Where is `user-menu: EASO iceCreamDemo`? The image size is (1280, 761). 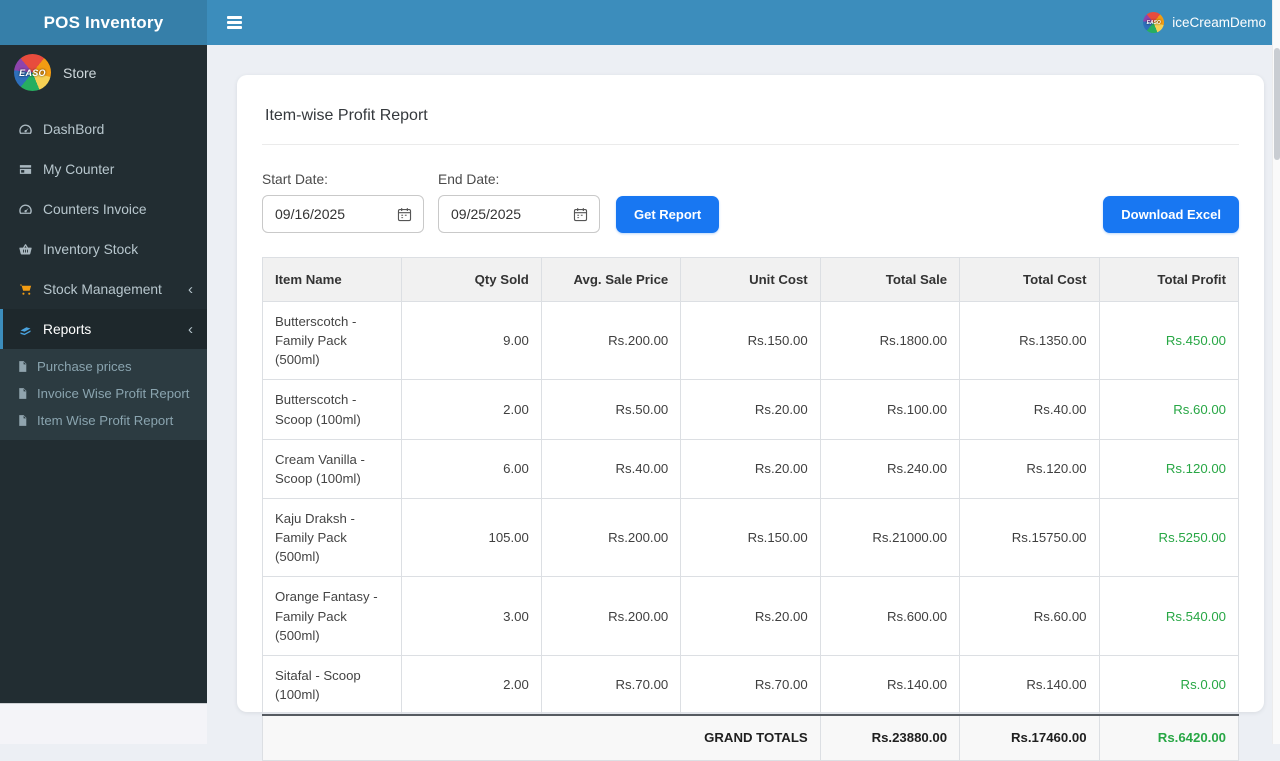 user-menu: EASO iceCreamDemo is located at coordinates (1204, 22).